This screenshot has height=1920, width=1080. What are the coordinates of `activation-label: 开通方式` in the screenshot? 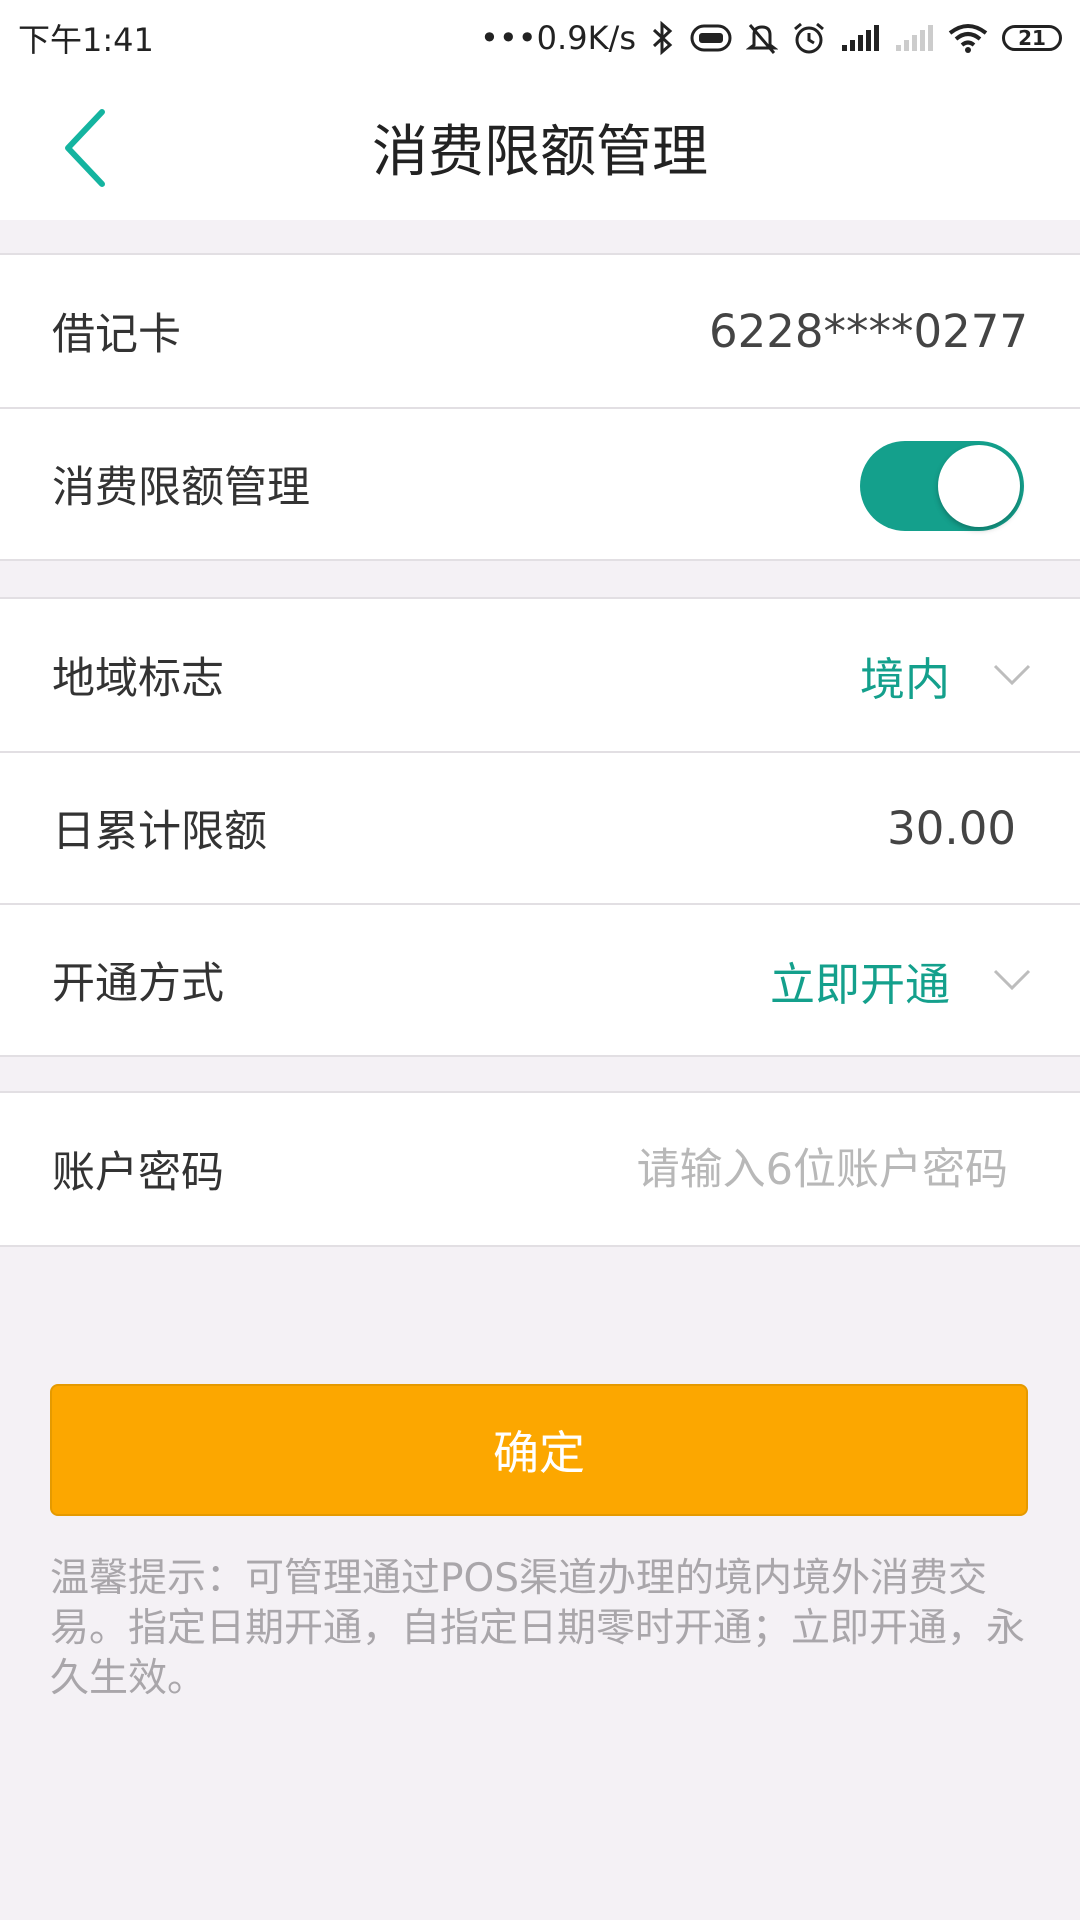 It's located at (138, 984).